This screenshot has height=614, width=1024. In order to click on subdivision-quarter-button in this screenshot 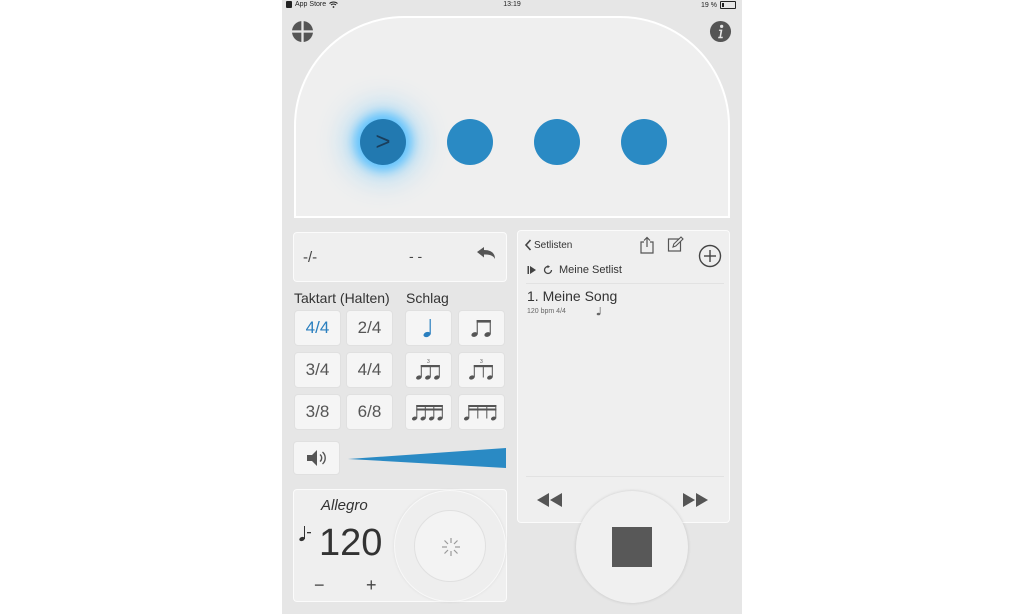, I will do `click(428, 328)`.